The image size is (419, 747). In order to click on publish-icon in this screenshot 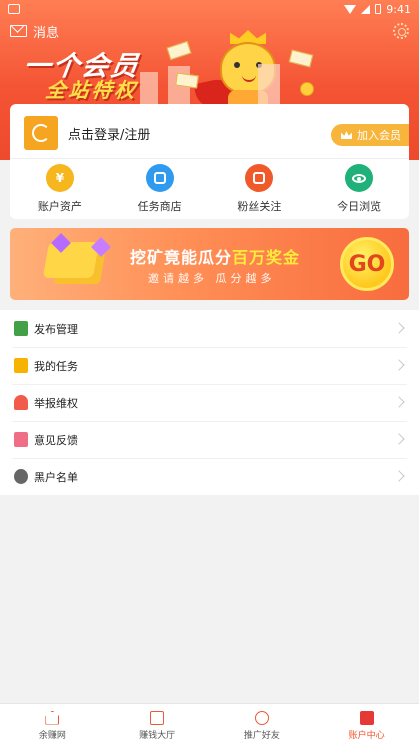, I will do `click(21, 328)`.